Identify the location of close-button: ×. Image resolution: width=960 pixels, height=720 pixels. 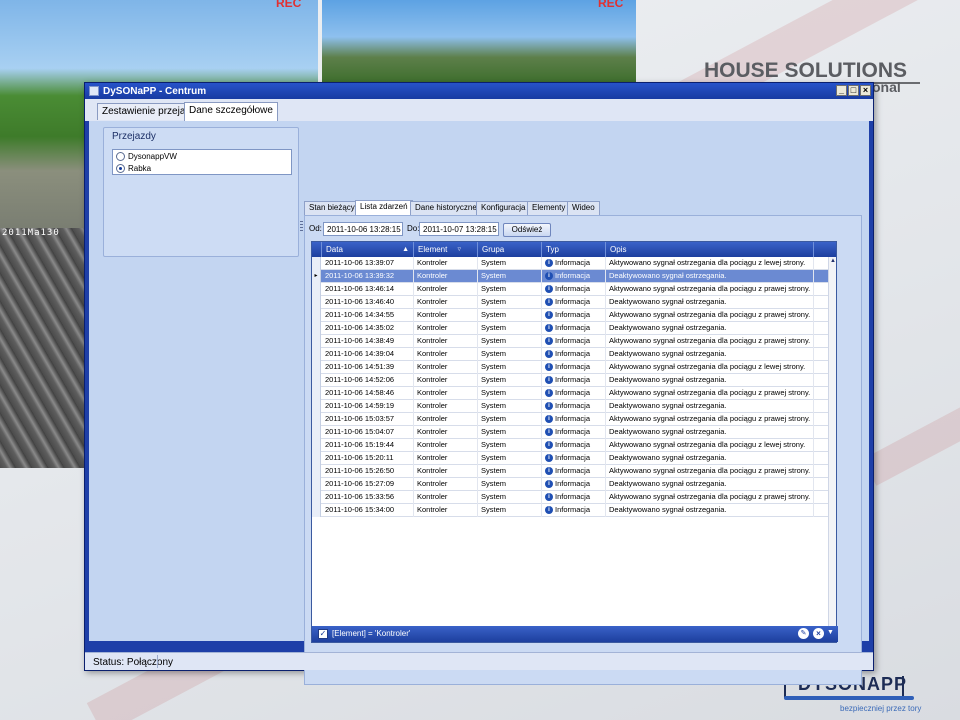
(865, 90).